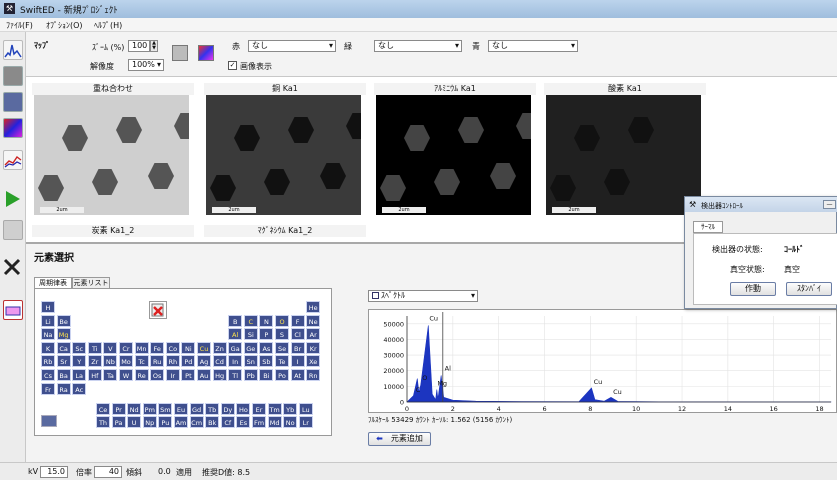 Image resolution: width=837 pixels, height=480 pixels. I want to click on start-acquire-icon, so click(13, 200).